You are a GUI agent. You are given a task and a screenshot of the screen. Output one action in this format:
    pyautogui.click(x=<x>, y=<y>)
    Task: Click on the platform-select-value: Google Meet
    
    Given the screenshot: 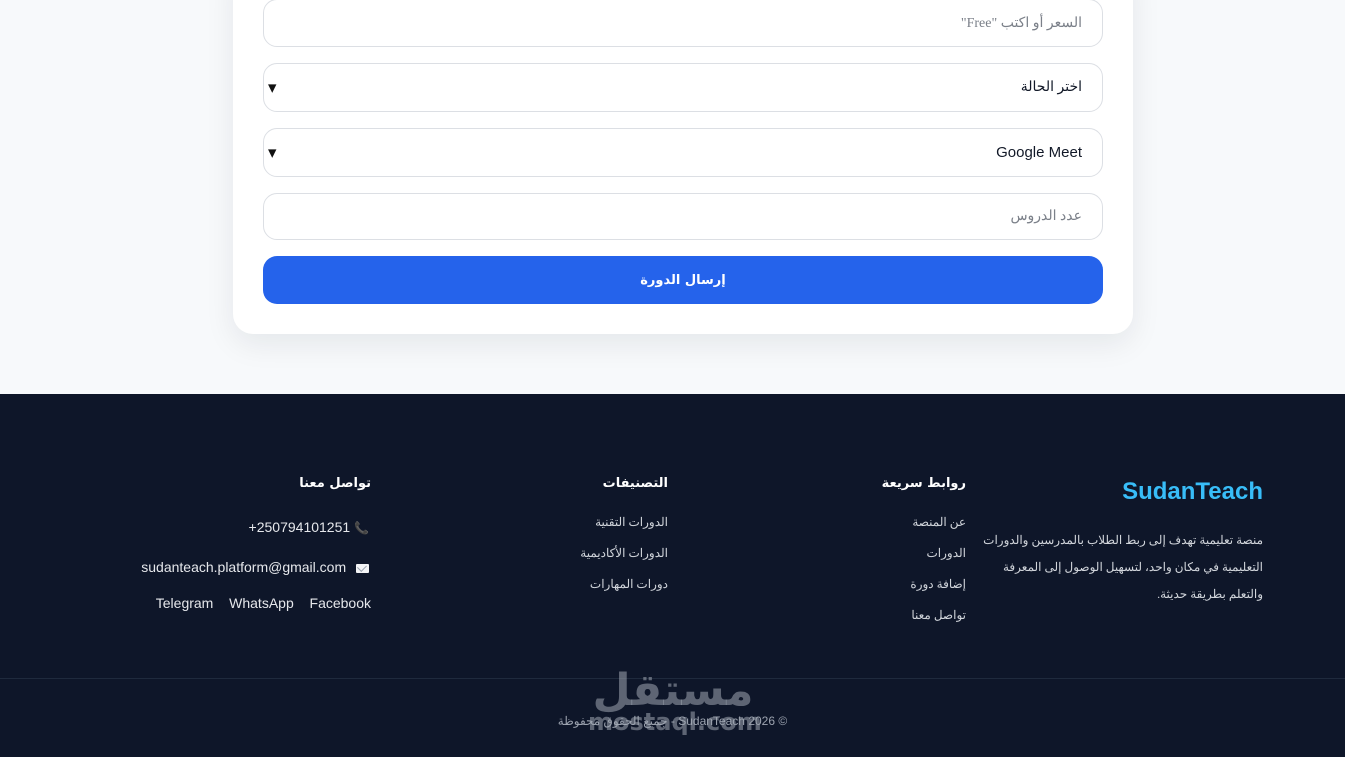 What is the action you would take?
    pyautogui.click(x=1039, y=152)
    